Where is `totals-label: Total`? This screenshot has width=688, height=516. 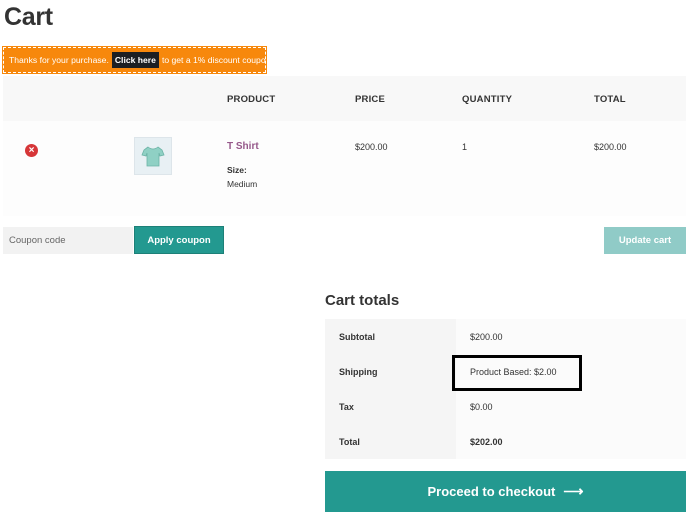
totals-label: Total is located at coordinates (390, 441).